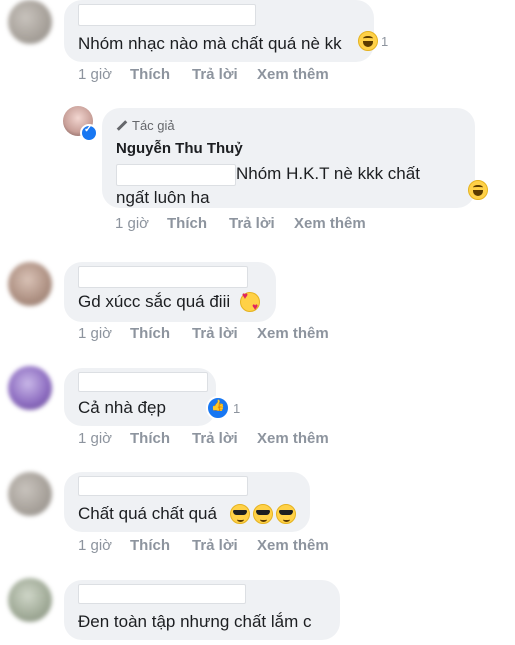 Image resolution: width=515 pixels, height=645 pixels. What do you see at coordinates (179, 148) in the screenshot?
I see `author-name: Nguyễn Thu Thuỷ` at bounding box center [179, 148].